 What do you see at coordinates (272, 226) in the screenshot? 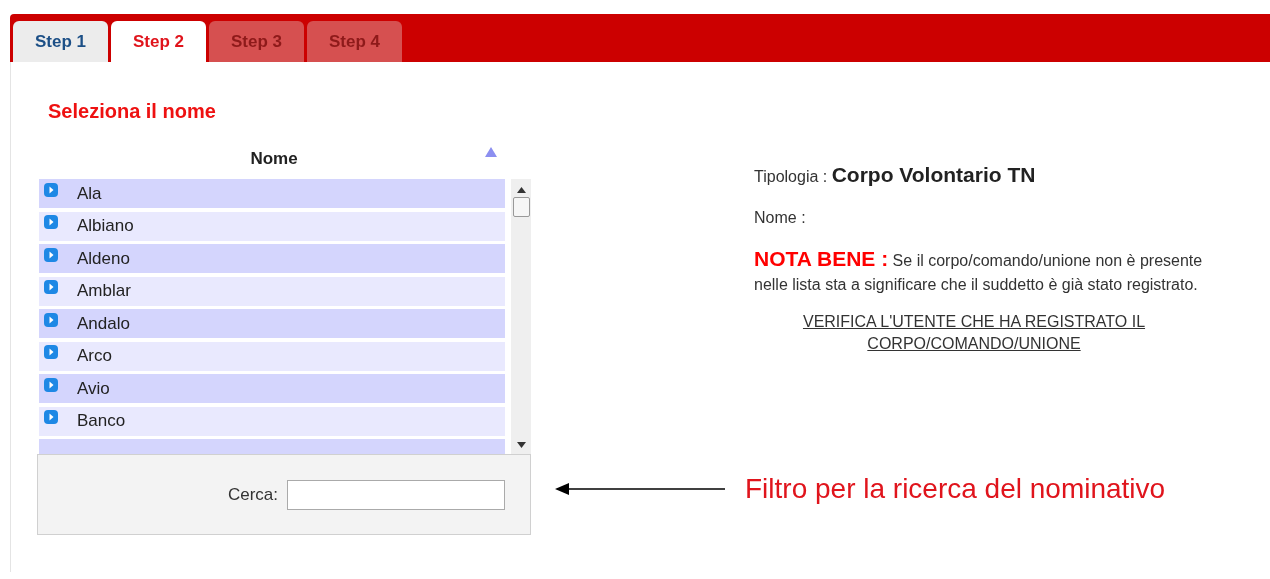
I see `list-row: Albiano` at bounding box center [272, 226].